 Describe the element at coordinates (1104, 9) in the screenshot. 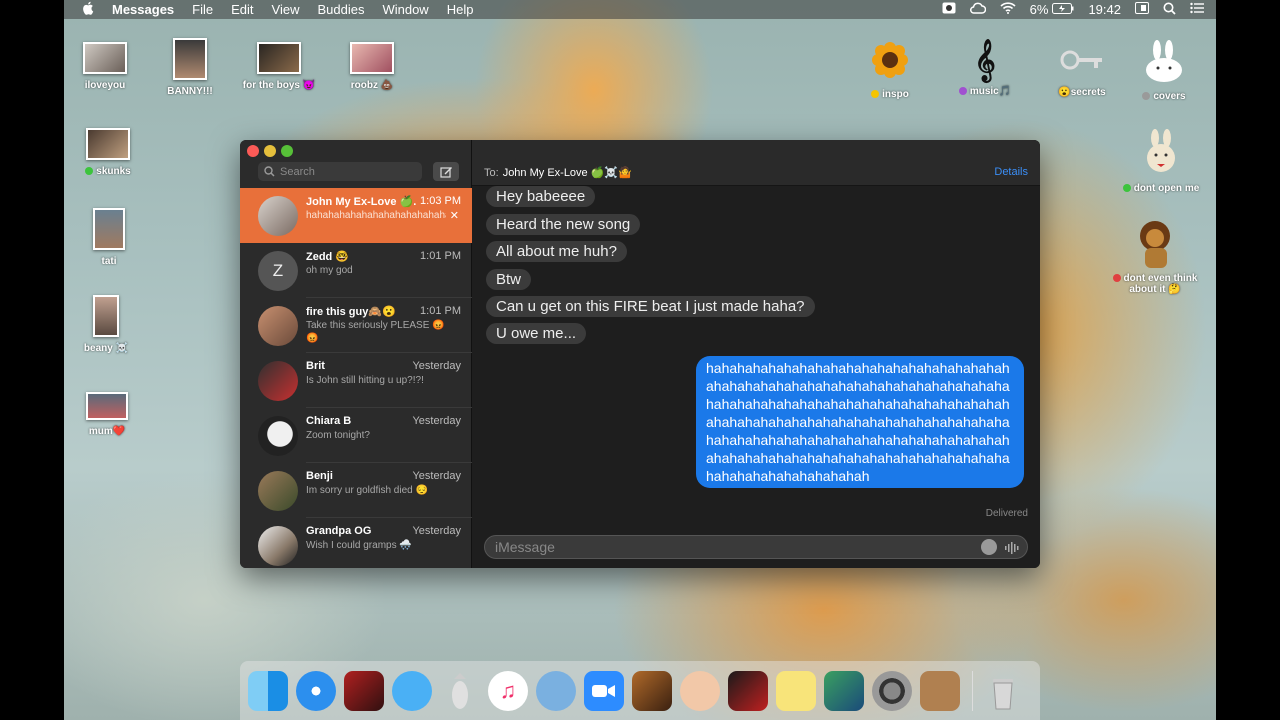

I see `clock: 19:42` at that location.